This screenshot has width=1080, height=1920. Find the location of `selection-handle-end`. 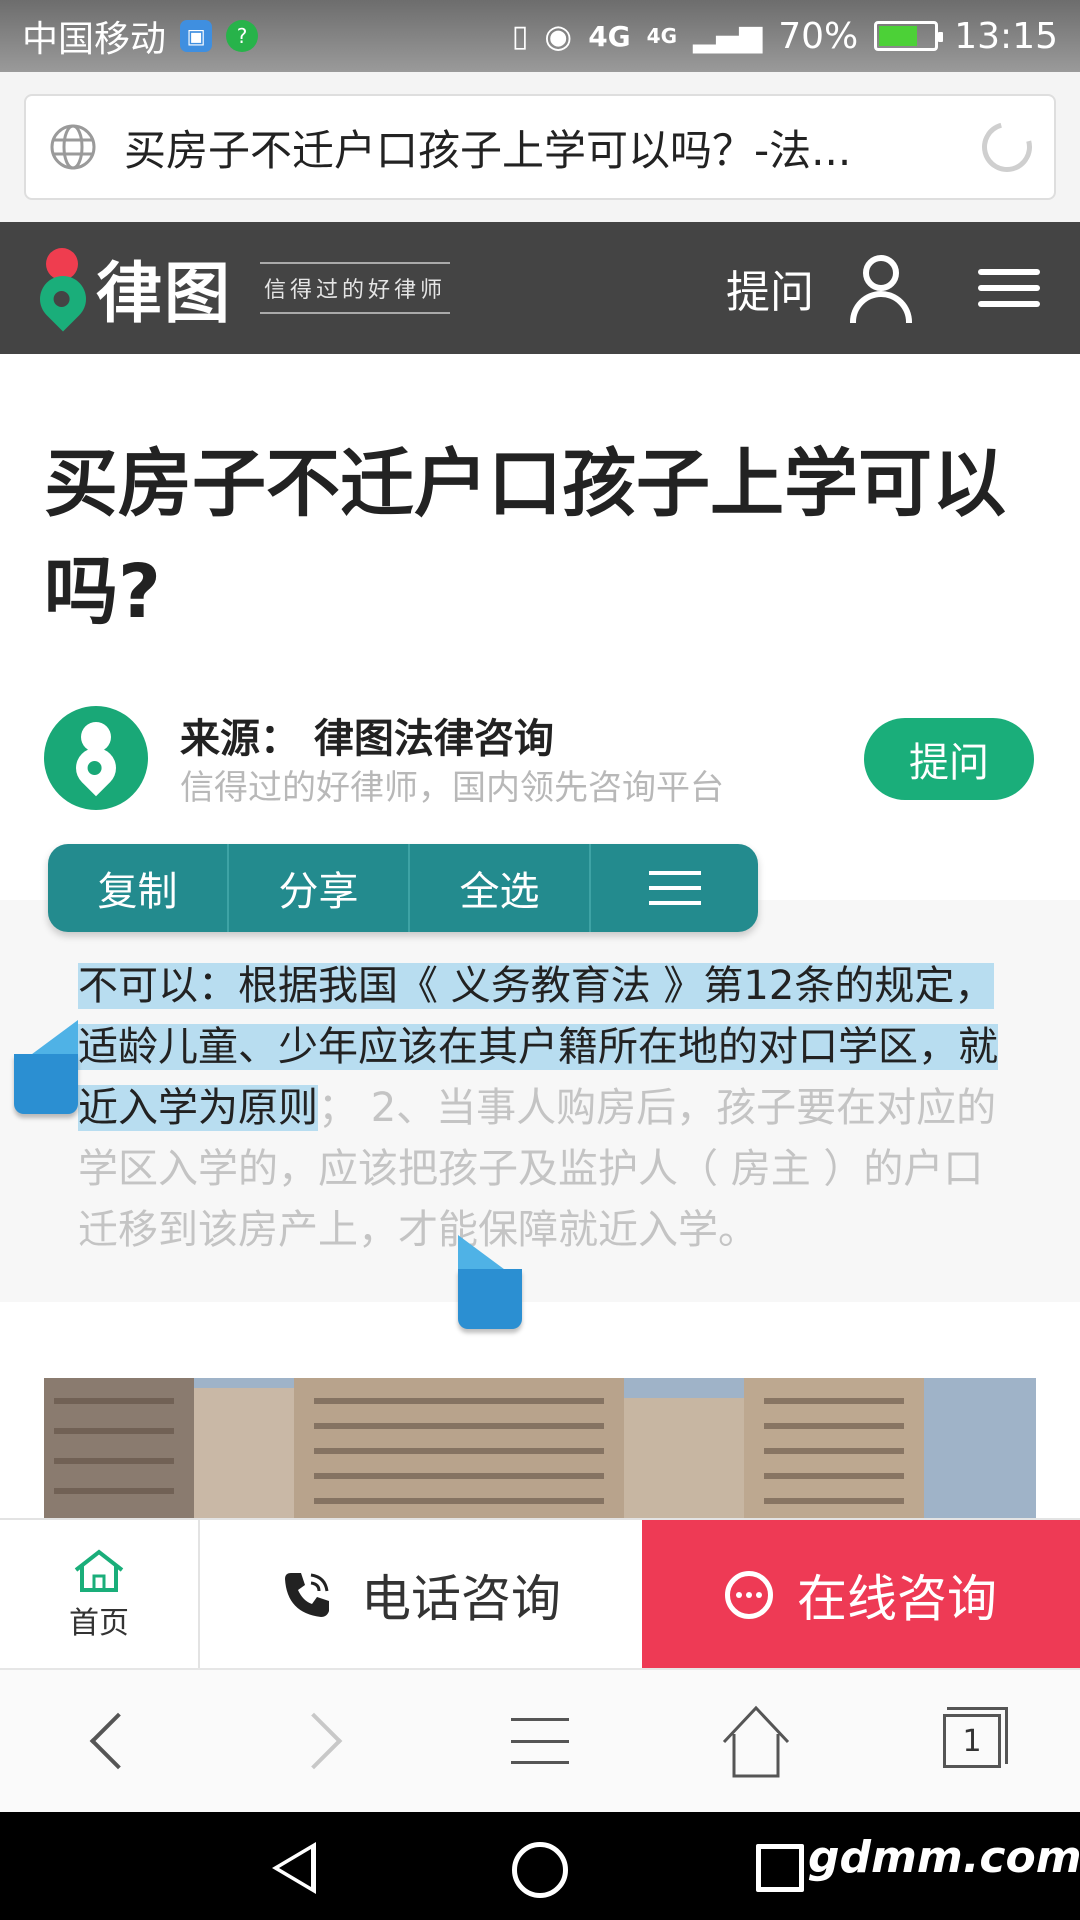

selection-handle-end is located at coordinates (490, 1285).